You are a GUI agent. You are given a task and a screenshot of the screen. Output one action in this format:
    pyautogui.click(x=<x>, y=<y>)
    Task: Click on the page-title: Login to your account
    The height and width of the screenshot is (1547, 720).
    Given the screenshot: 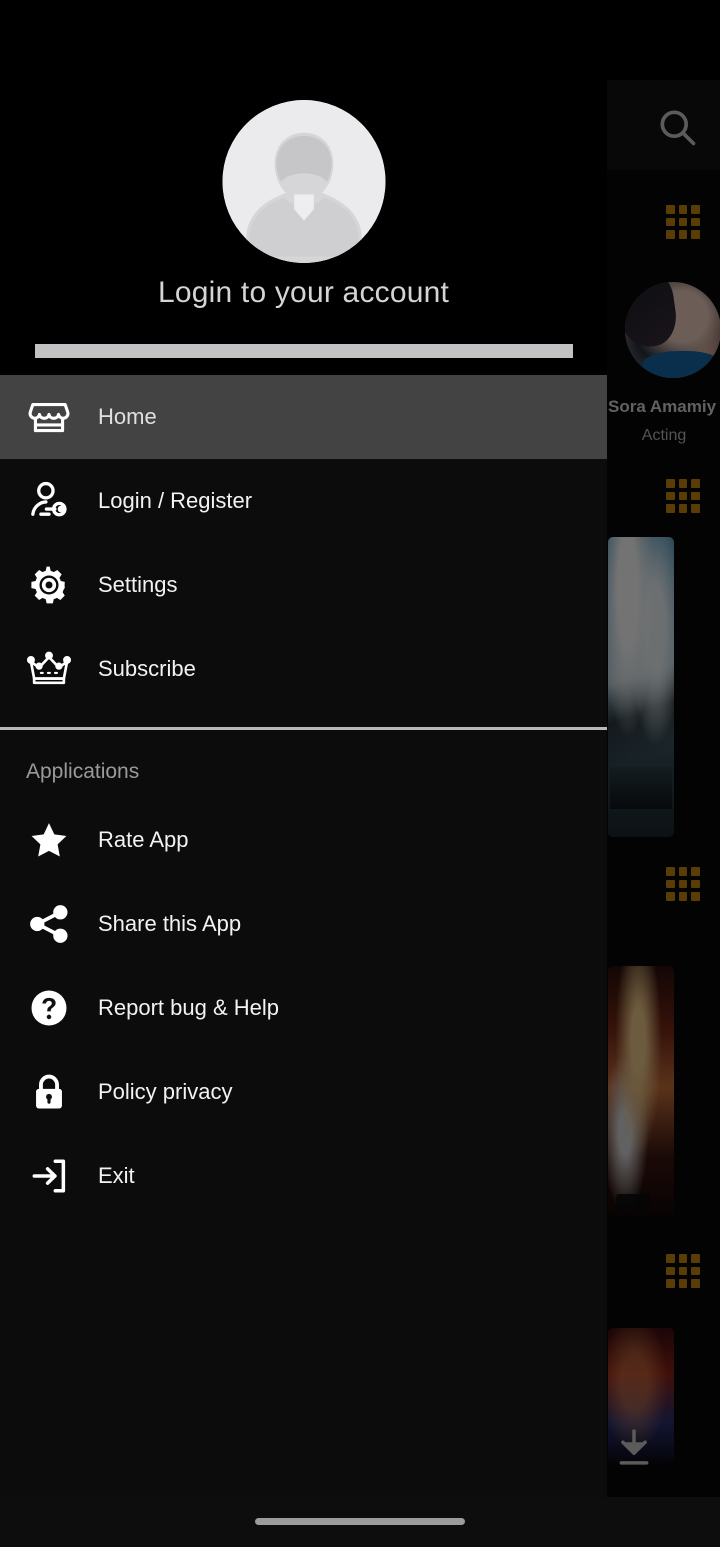 What is the action you would take?
    pyautogui.click(x=303, y=292)
    